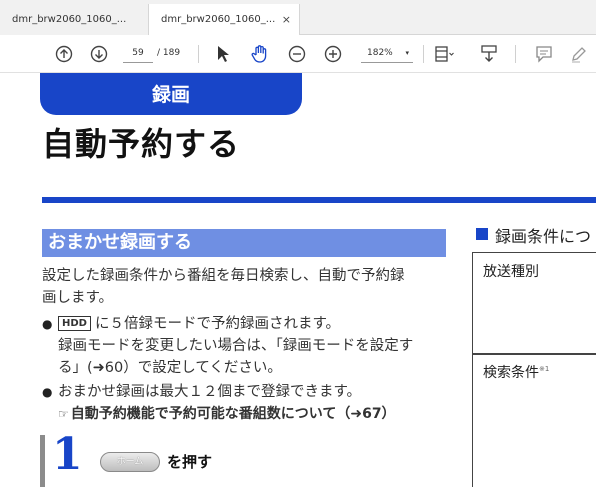 This screenshot has width=596, height=487. I want to click on footnote-mark: ※1, so click(544, 369).